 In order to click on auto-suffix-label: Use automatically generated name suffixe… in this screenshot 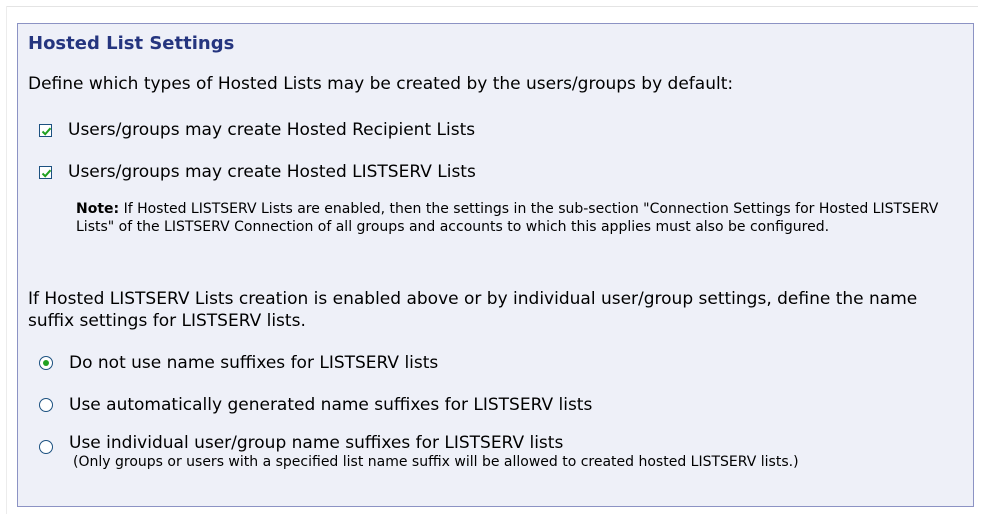, I will do `click(331, 405)`.